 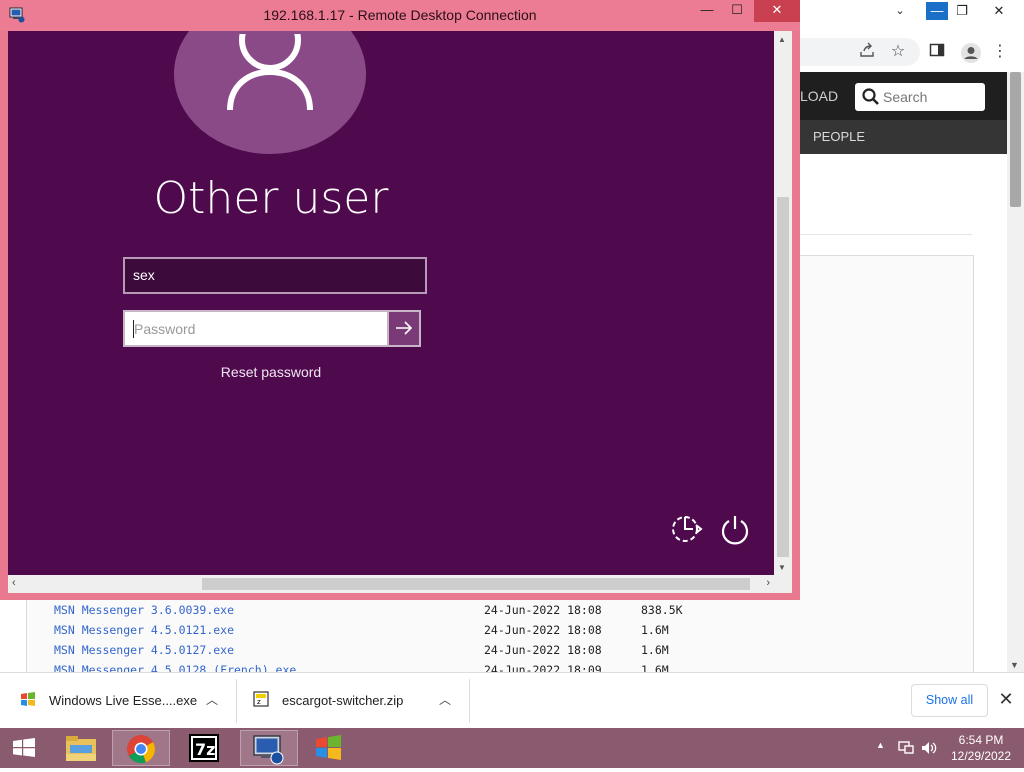 I want to click on search-icon, so click(x=870, y=96).